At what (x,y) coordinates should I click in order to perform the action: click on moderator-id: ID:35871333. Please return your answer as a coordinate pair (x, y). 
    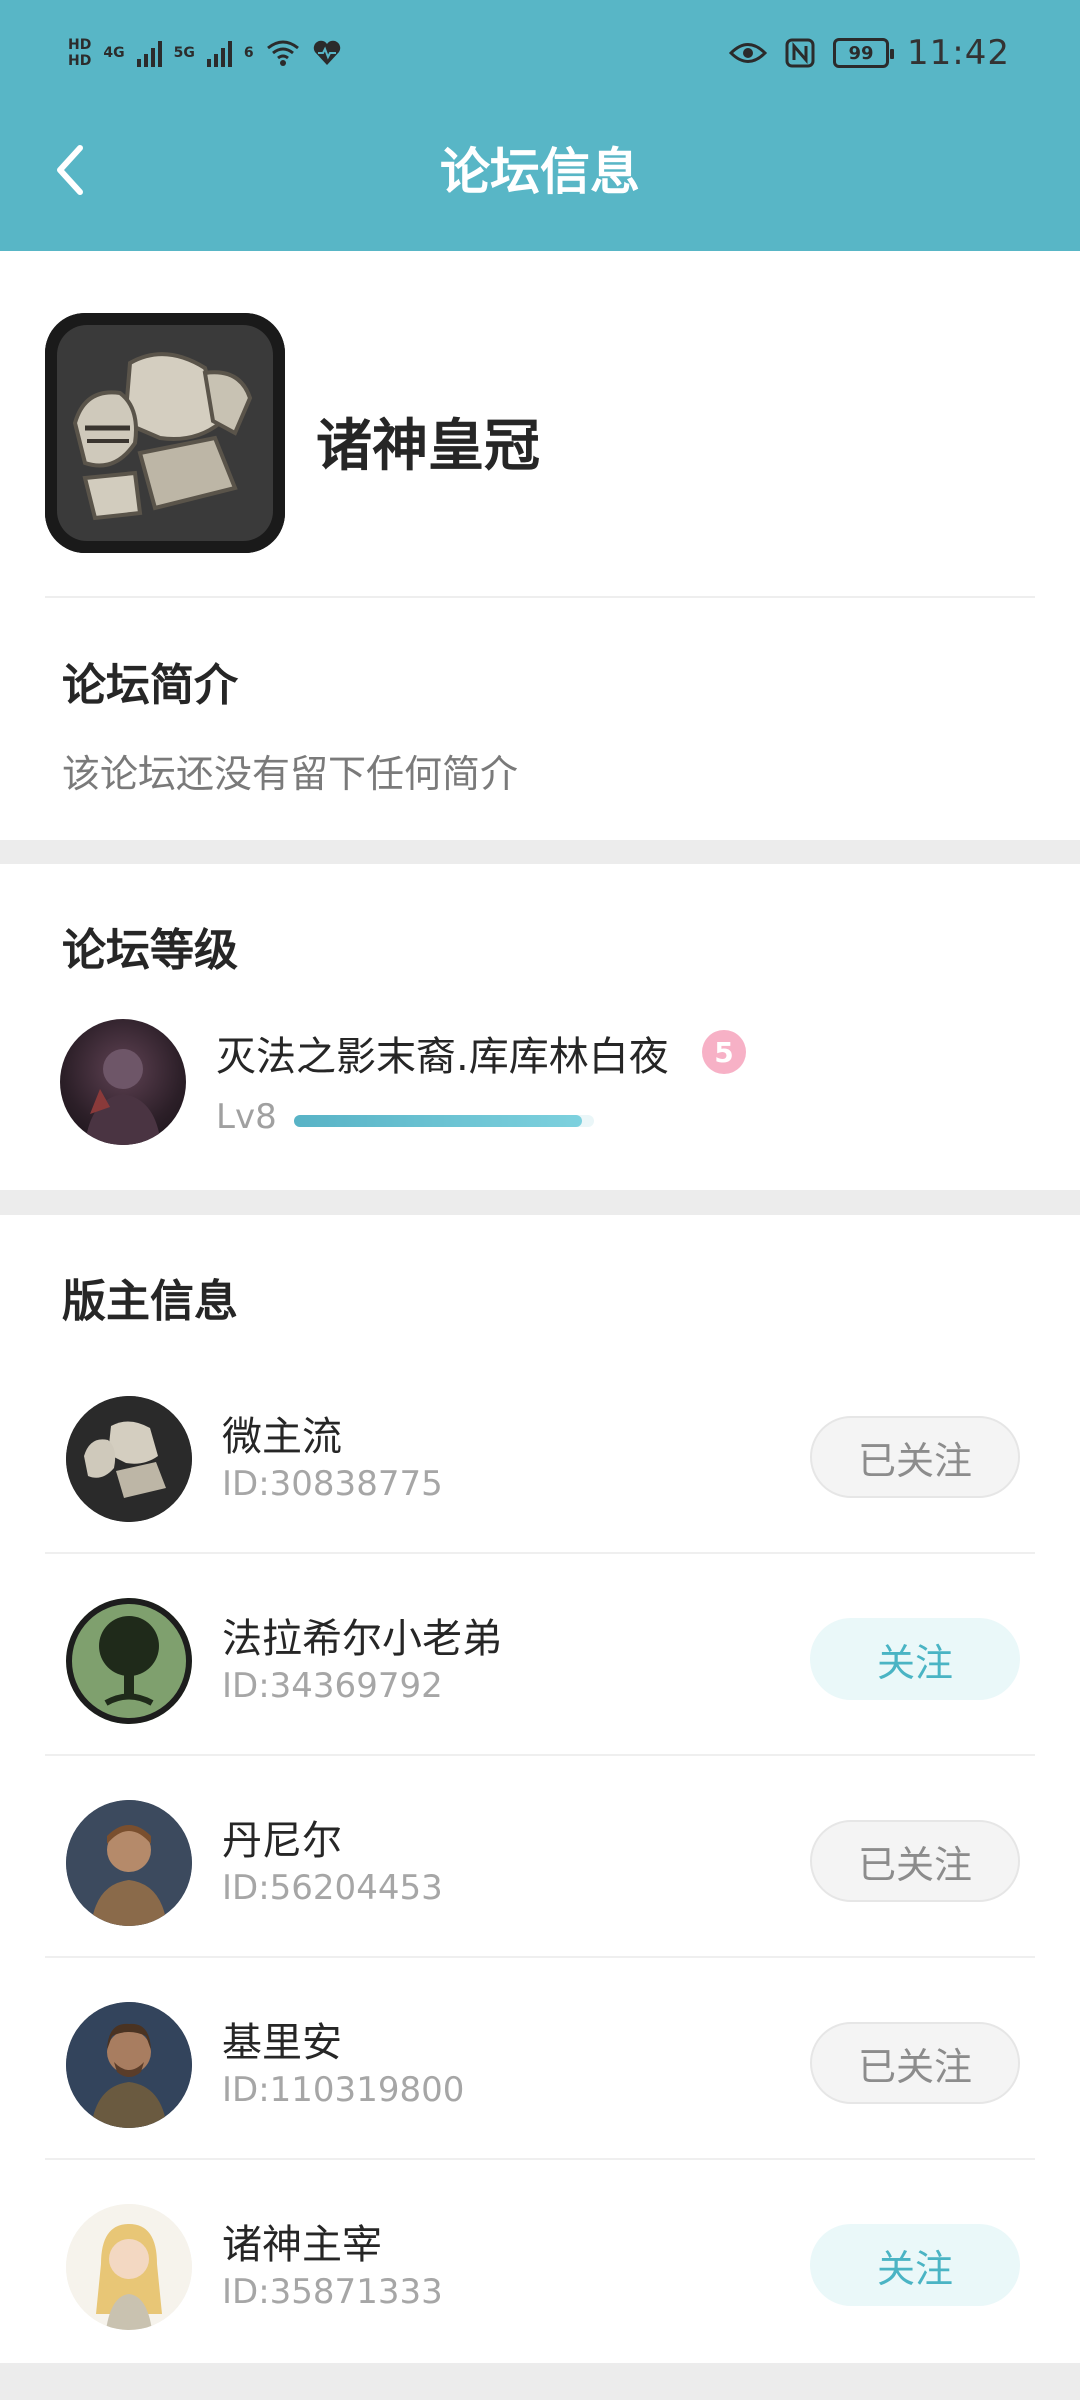
    Looking at the image, I should click on (332, 2292).